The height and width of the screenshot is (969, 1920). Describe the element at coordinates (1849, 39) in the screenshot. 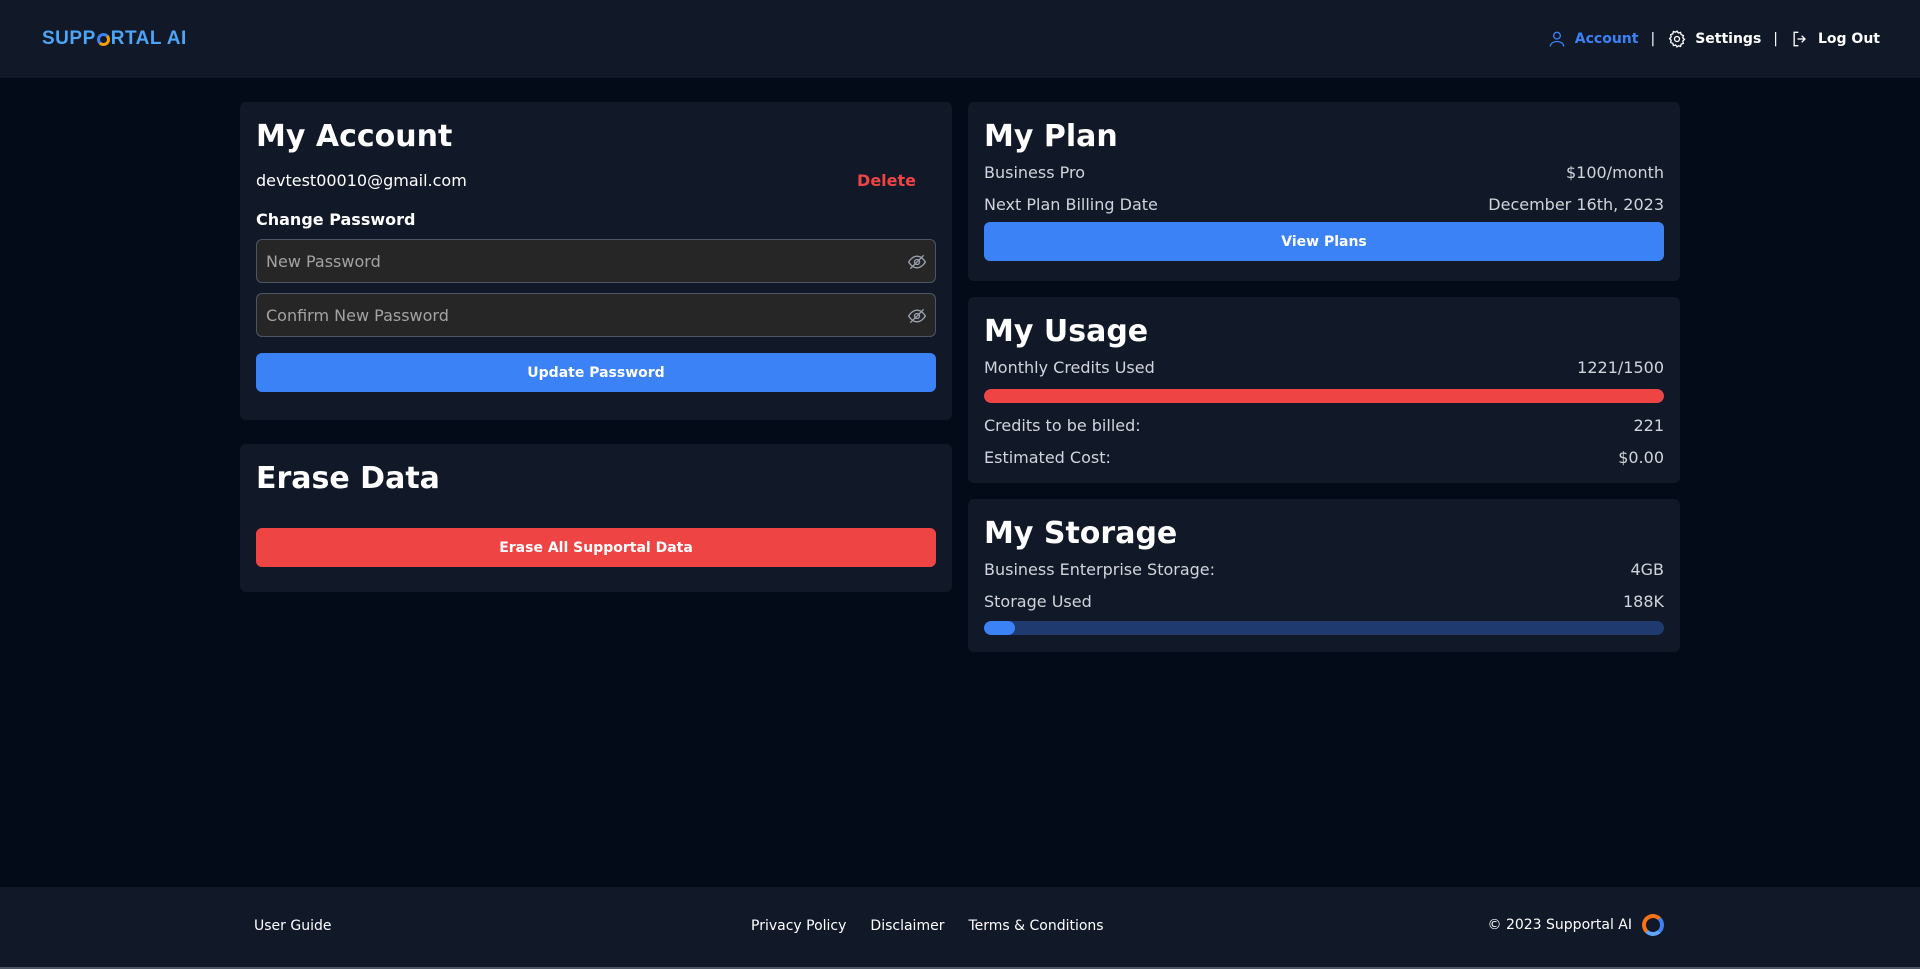

I see `nav-logout-label: Log Out` at that location.